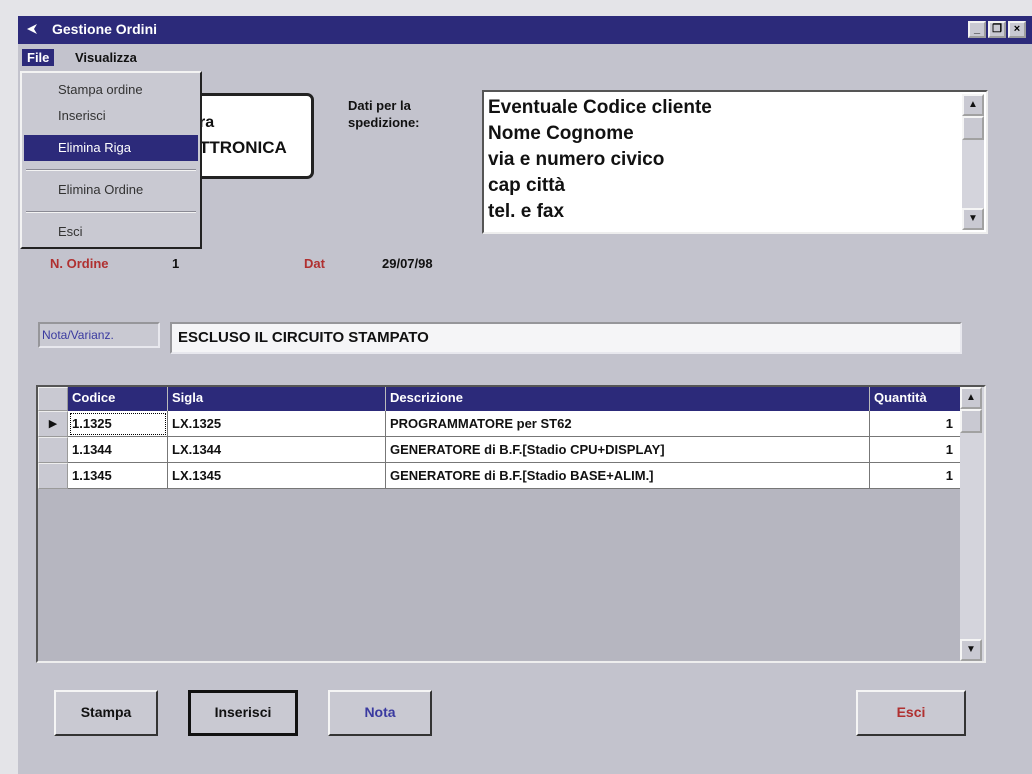  Describe the element at coordinates (561, 133) in the screenshot. I see `shipping-line: Nome Cognome` at that location.